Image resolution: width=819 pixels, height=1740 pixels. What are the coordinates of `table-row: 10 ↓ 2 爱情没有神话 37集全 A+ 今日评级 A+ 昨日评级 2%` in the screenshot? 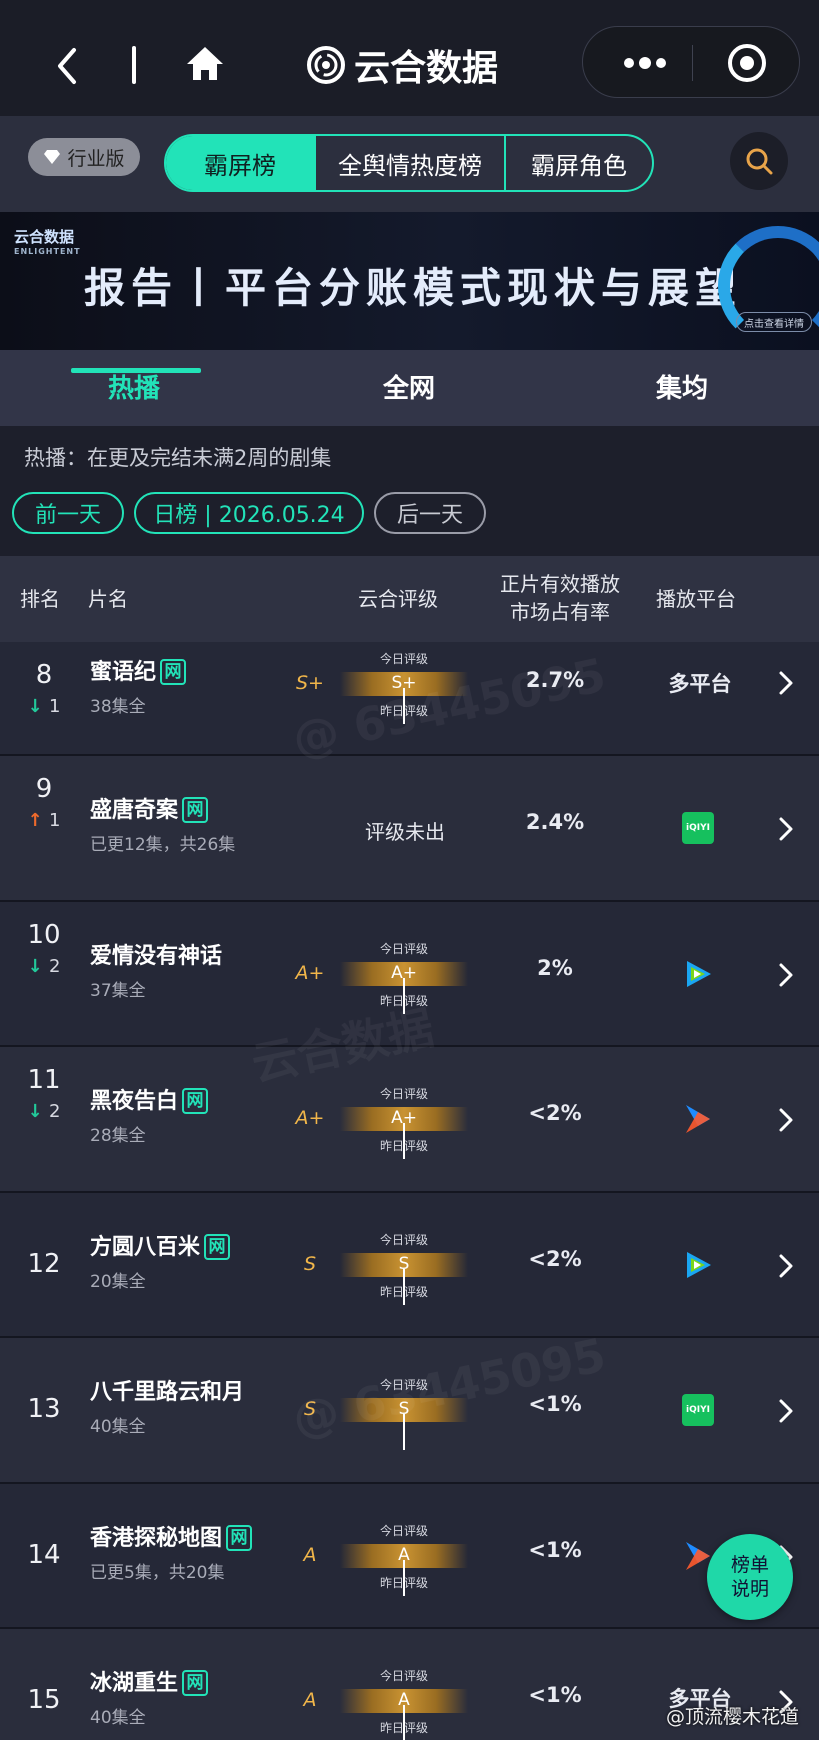 It's located at (409, 974).